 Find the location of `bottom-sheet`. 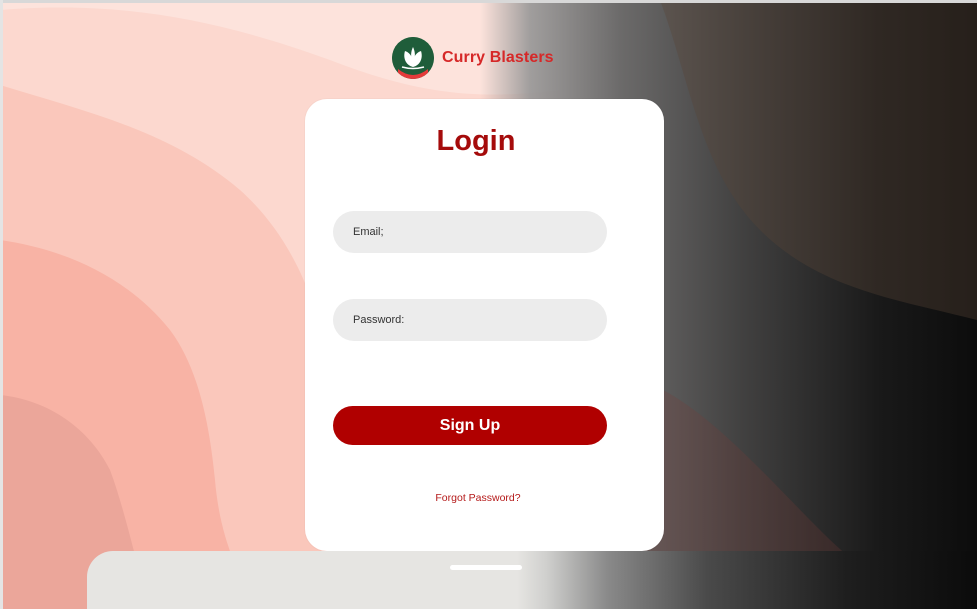

bottom-sheet is located at coordinates (532, 580).